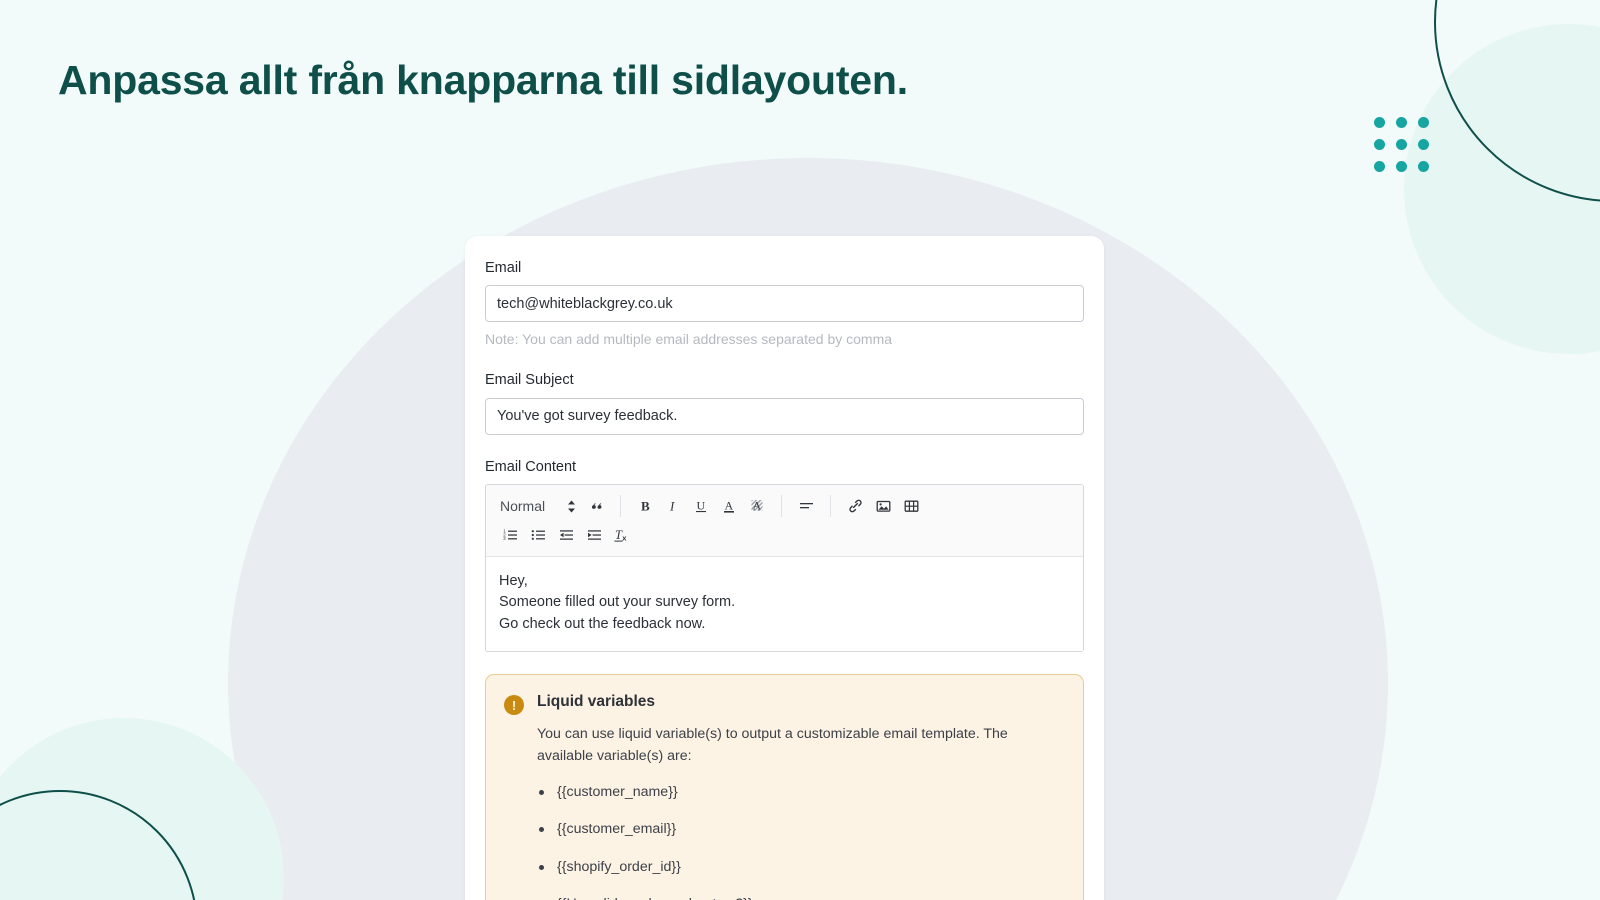  I want to click on link-icon, so click(855, 506).